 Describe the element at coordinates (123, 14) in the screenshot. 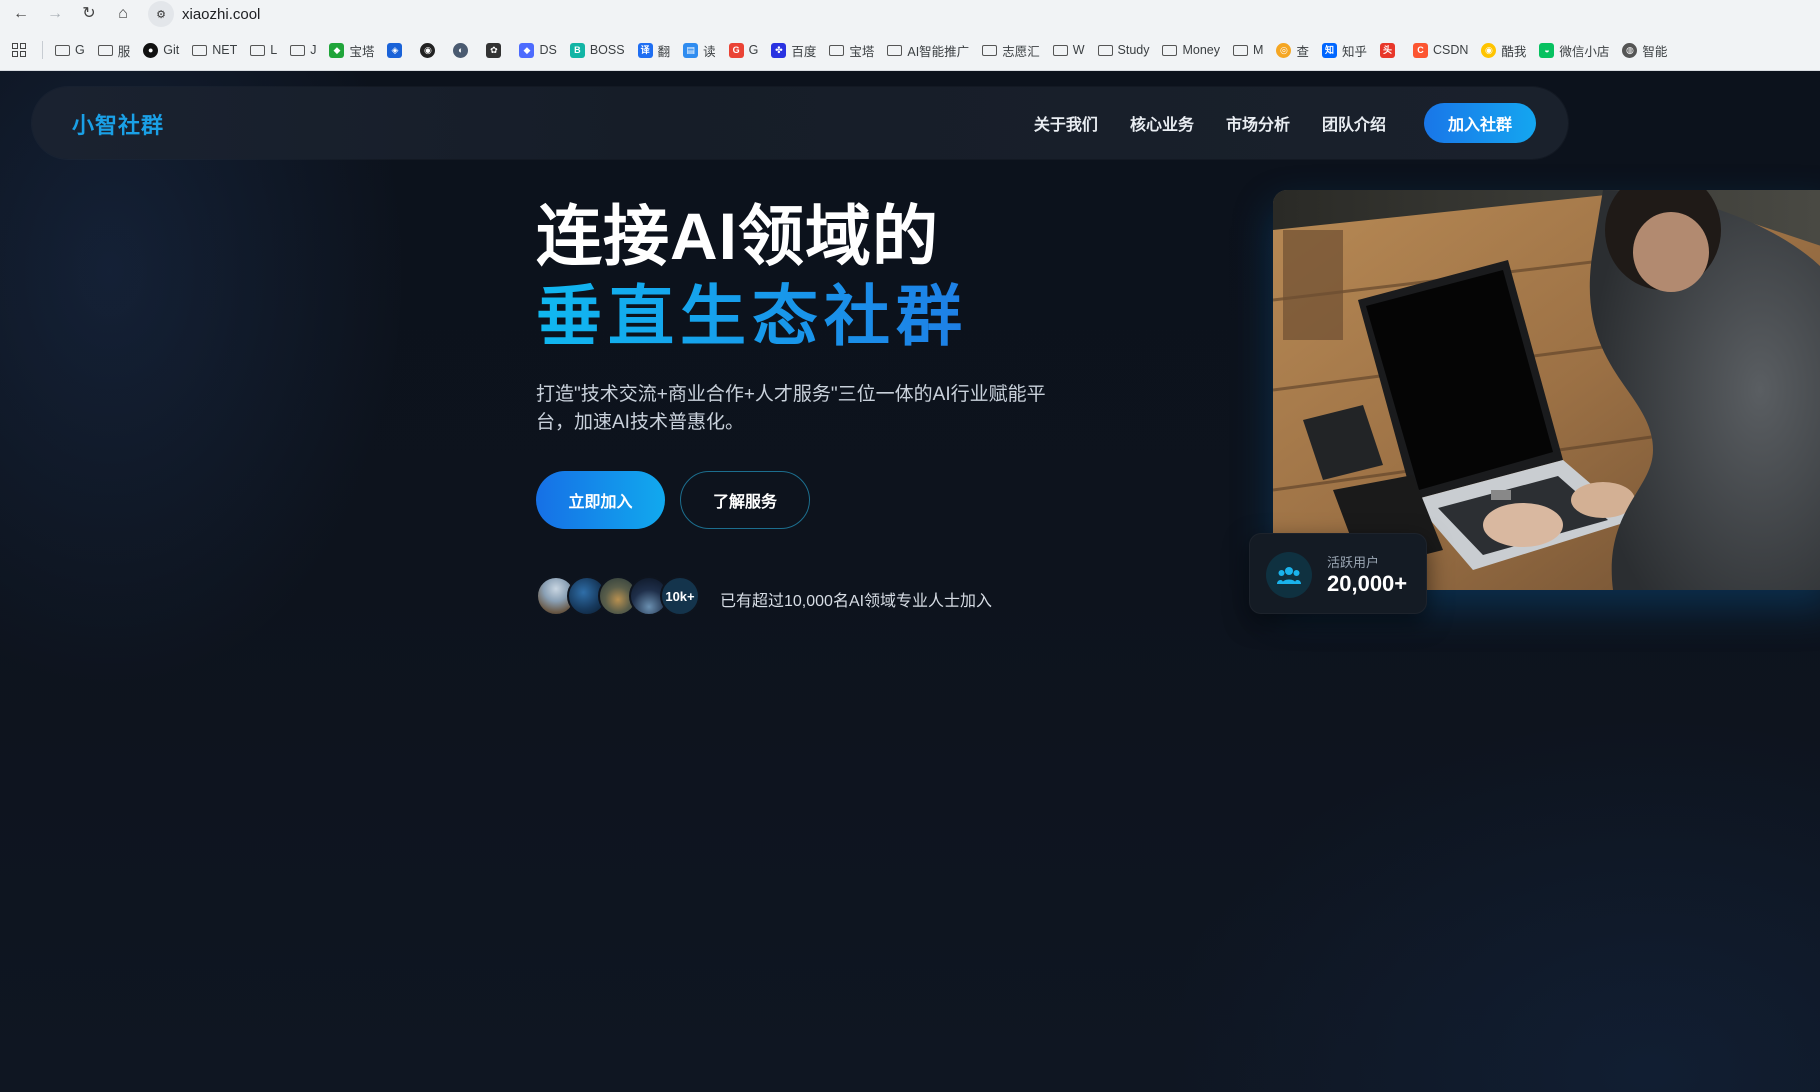

I see `home-icon: ⌂` at that location.